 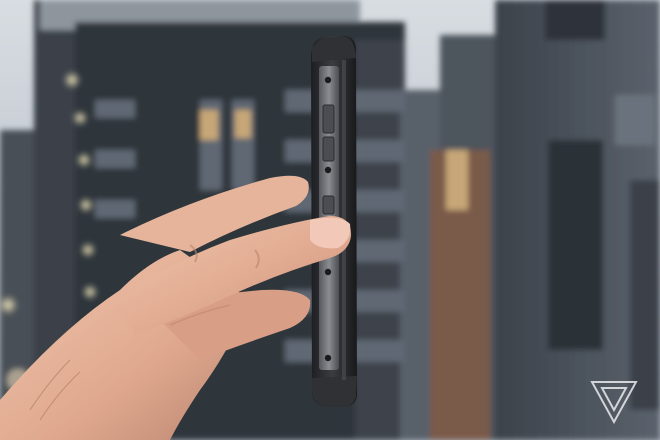 What do you see at coordinates (614, 402) in the screenshot?
I see `verge-logo-icon` at bounding box center [614, 402].